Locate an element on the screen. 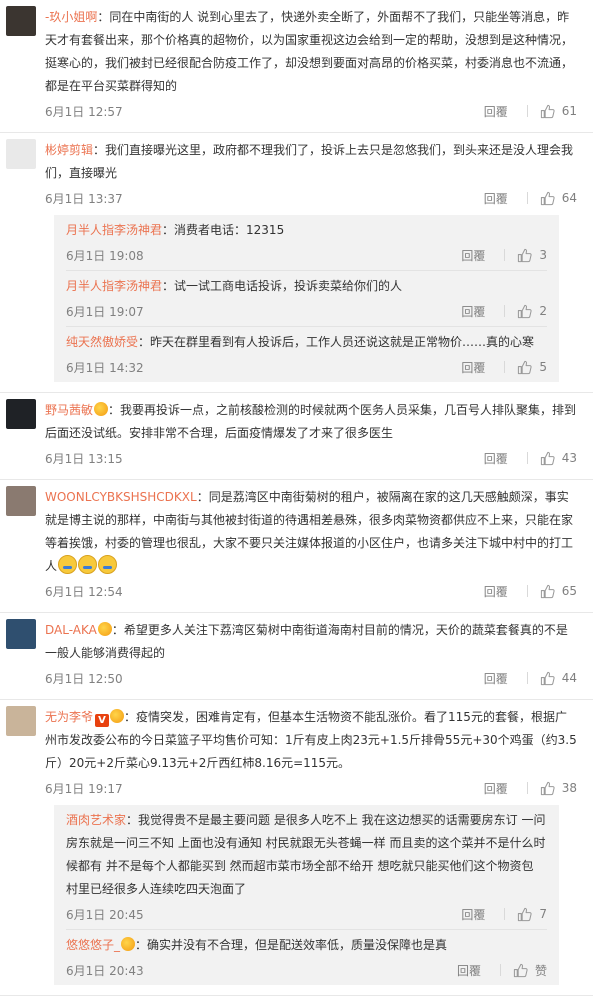 The image size is (593, 996). like-button: 44 is located at coordinates (558, 678).